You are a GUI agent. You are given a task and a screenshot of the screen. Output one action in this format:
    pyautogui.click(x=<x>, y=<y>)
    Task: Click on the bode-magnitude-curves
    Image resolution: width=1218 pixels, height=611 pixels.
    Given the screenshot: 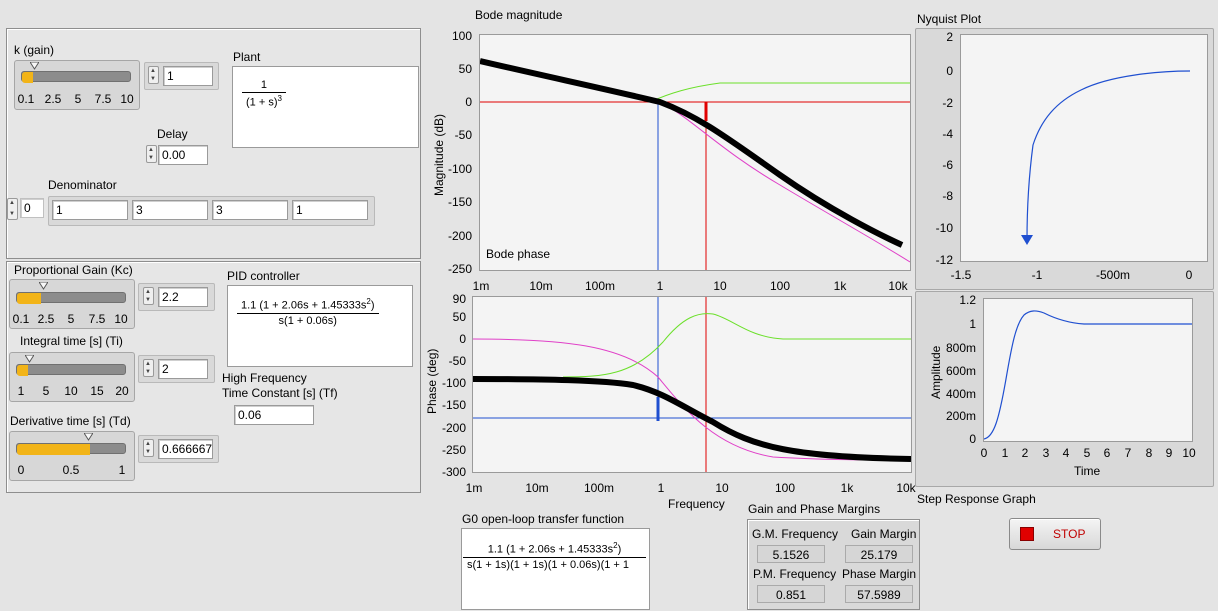 What is the action you would take?
    pyautogui.click(x=695, y=164)
    